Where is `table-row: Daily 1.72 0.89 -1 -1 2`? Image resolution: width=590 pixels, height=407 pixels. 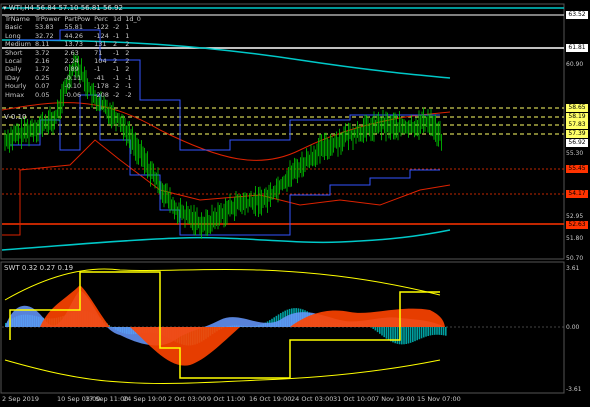
table-row: Daily 1.72 0.89 -1 -1 2 is located at coordinates (75, 69).